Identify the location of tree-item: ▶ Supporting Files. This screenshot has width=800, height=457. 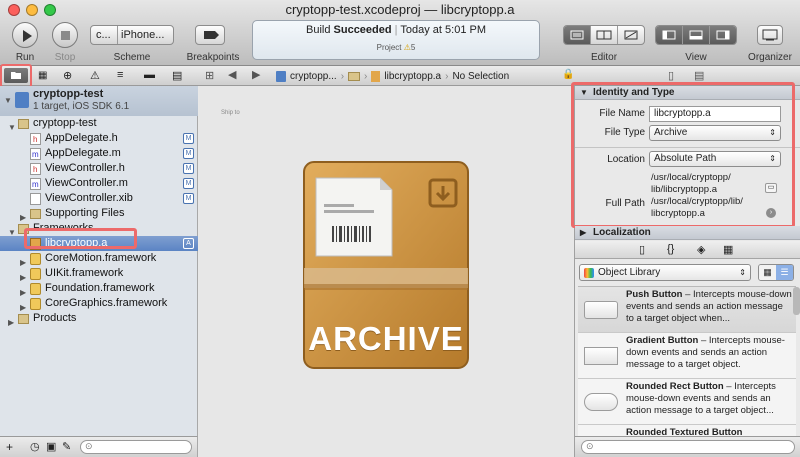
(99, 214).